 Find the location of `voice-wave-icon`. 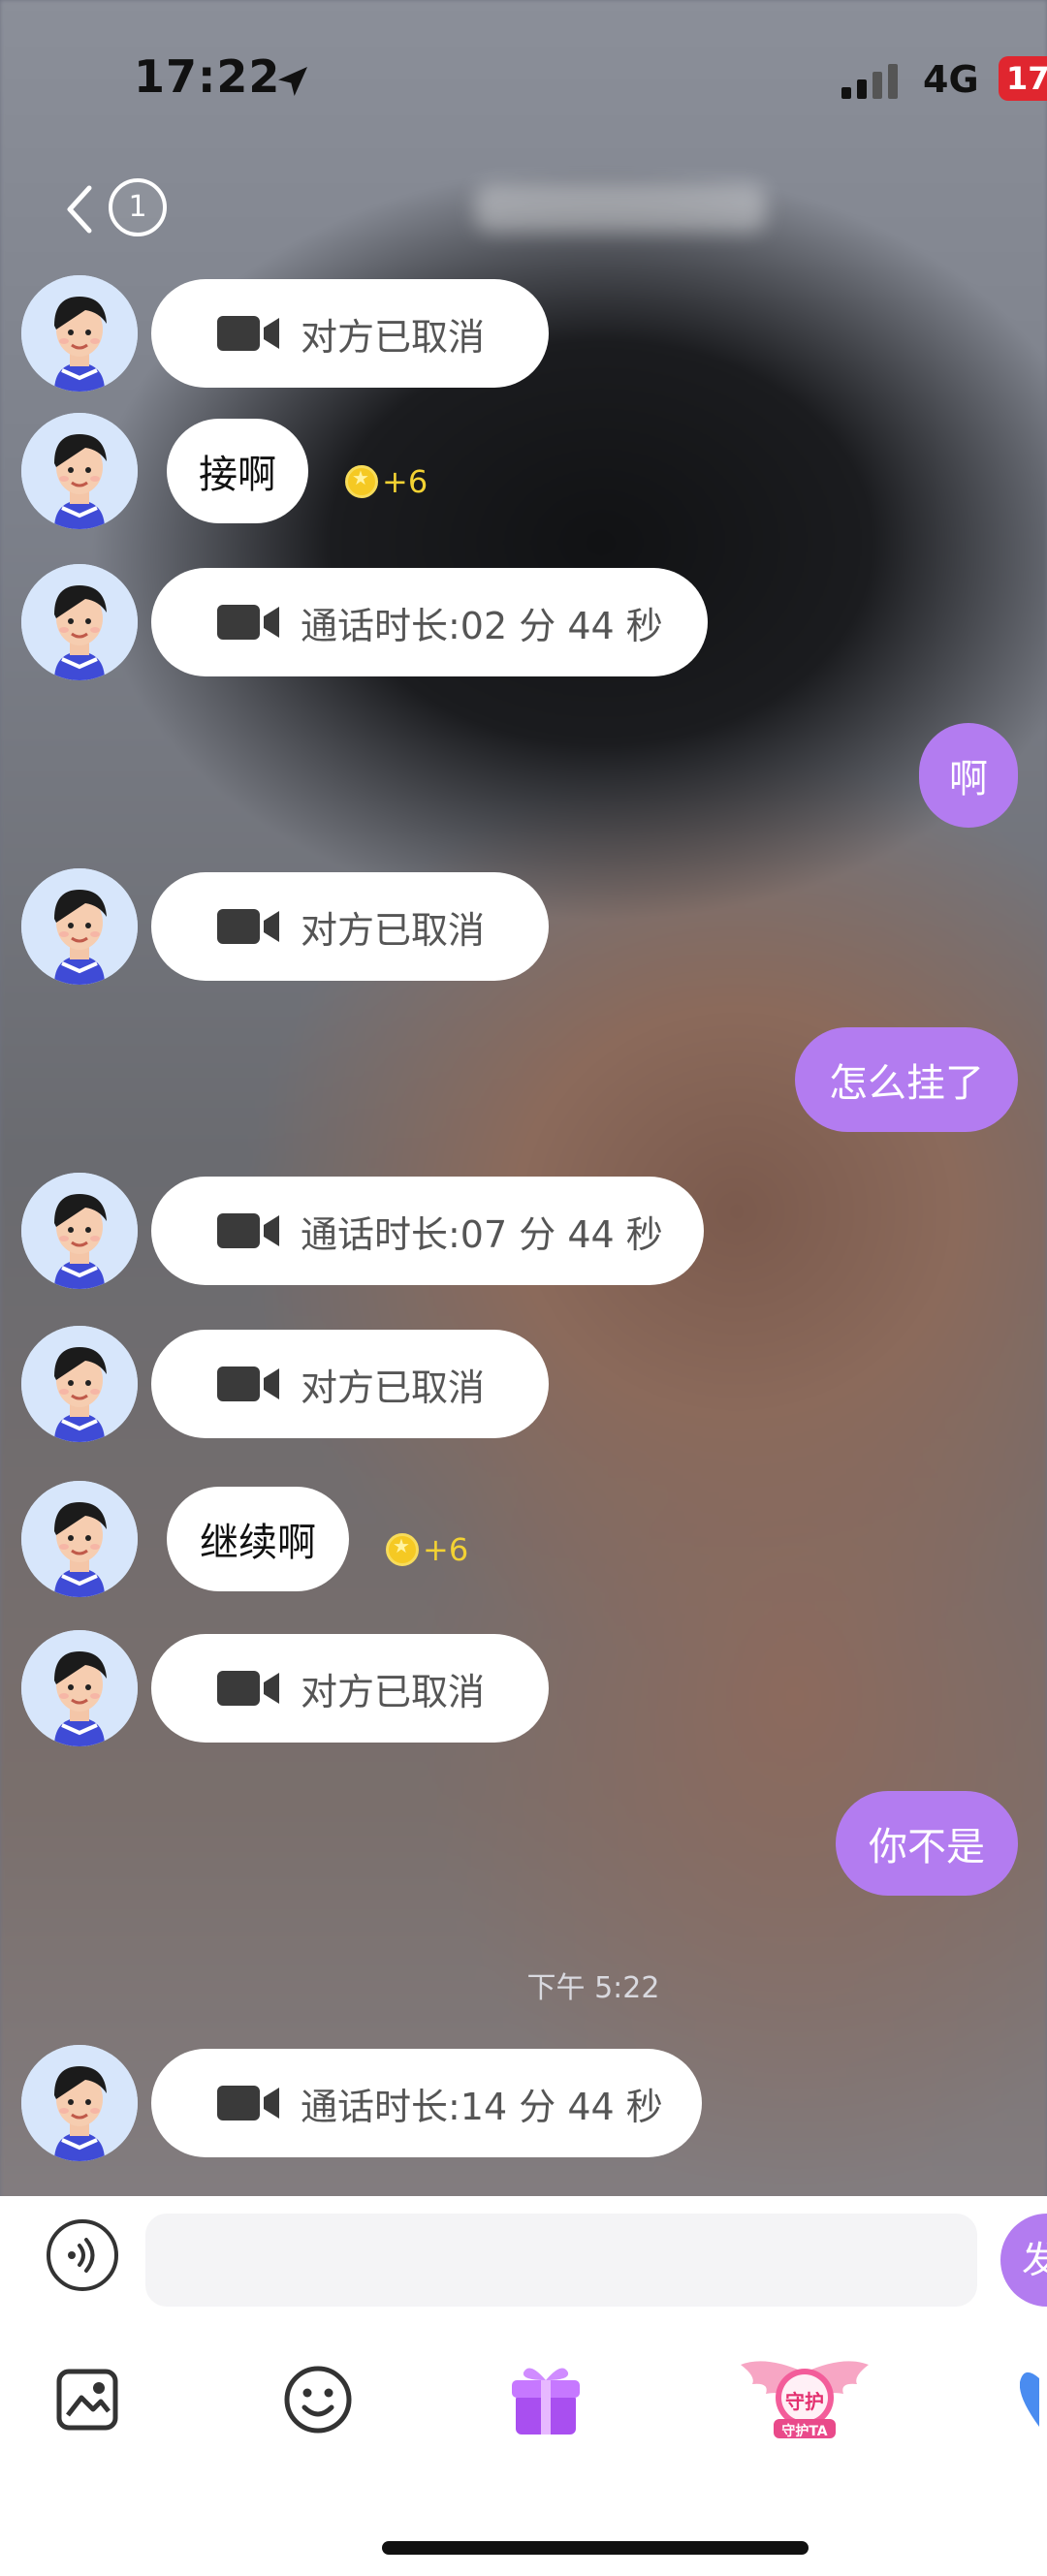

voice-wave-icon is located at coordinates (81, 2255).